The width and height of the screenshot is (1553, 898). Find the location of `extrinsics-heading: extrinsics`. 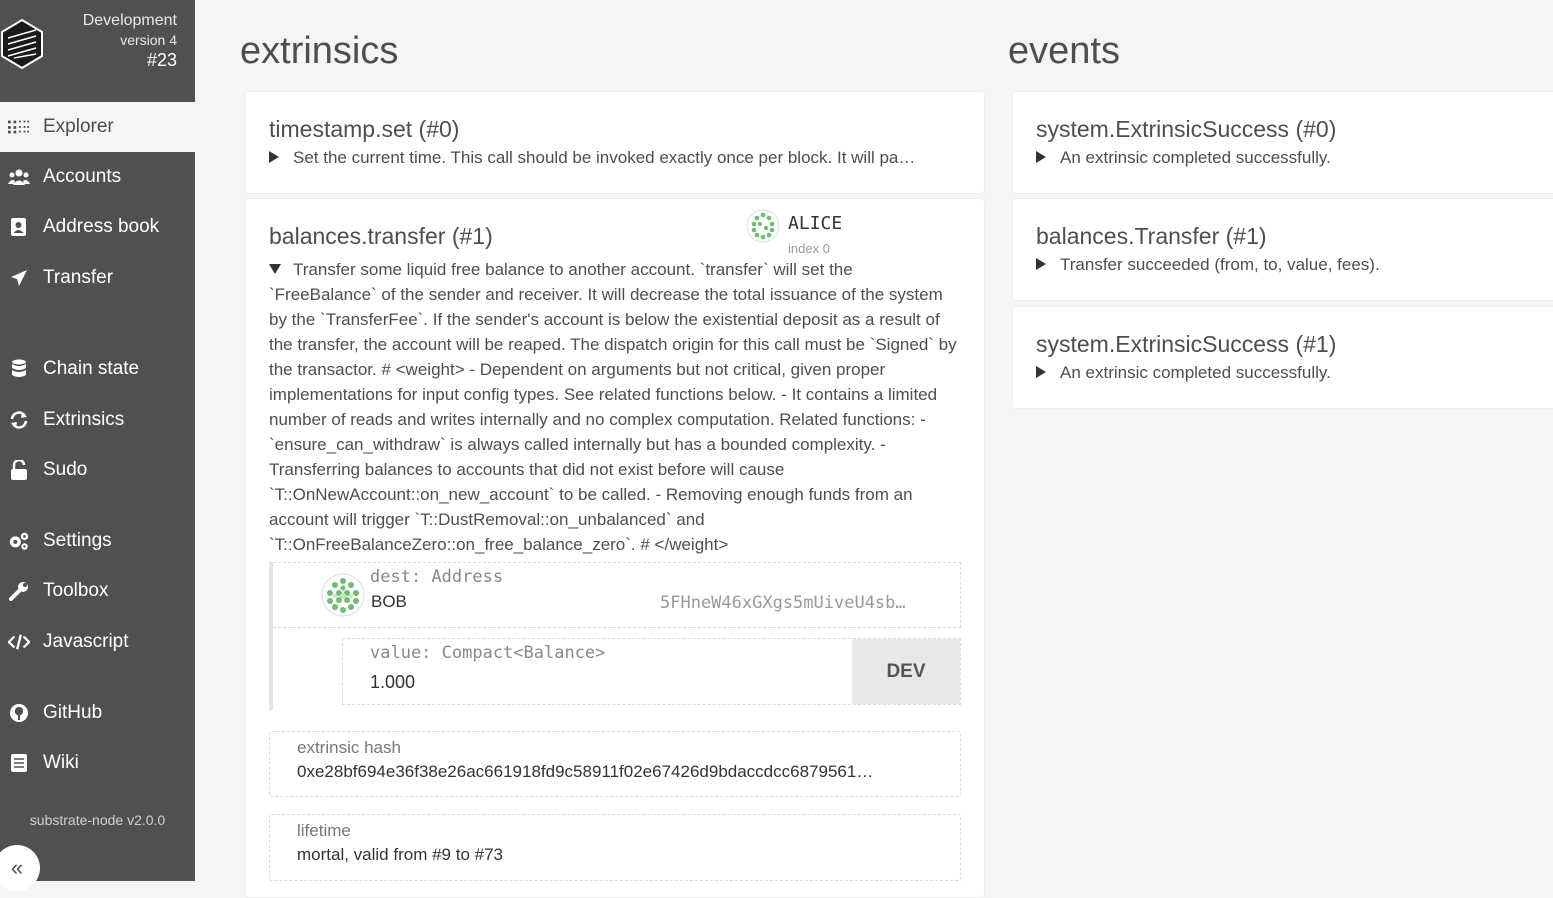

extrinsics-heading: extrinsics is located at coordinates (319, 51).